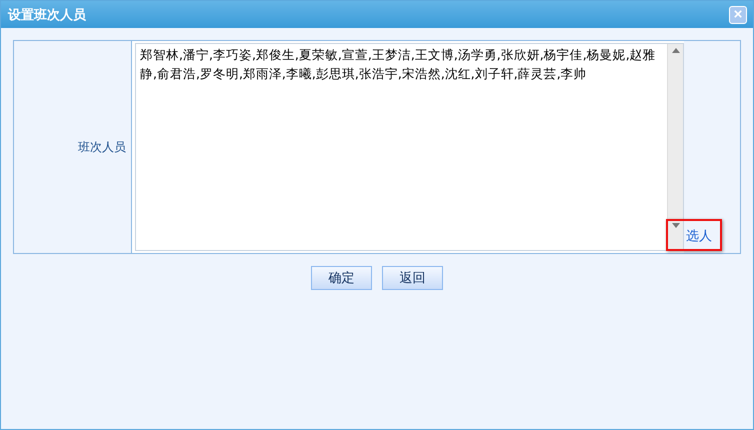  I want to click on back-button: 返回, so click(412, 278).